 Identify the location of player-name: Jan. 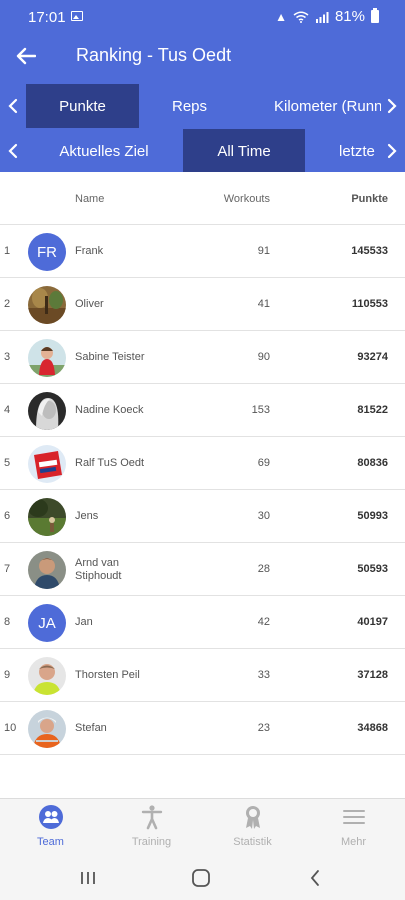
(84, 622).